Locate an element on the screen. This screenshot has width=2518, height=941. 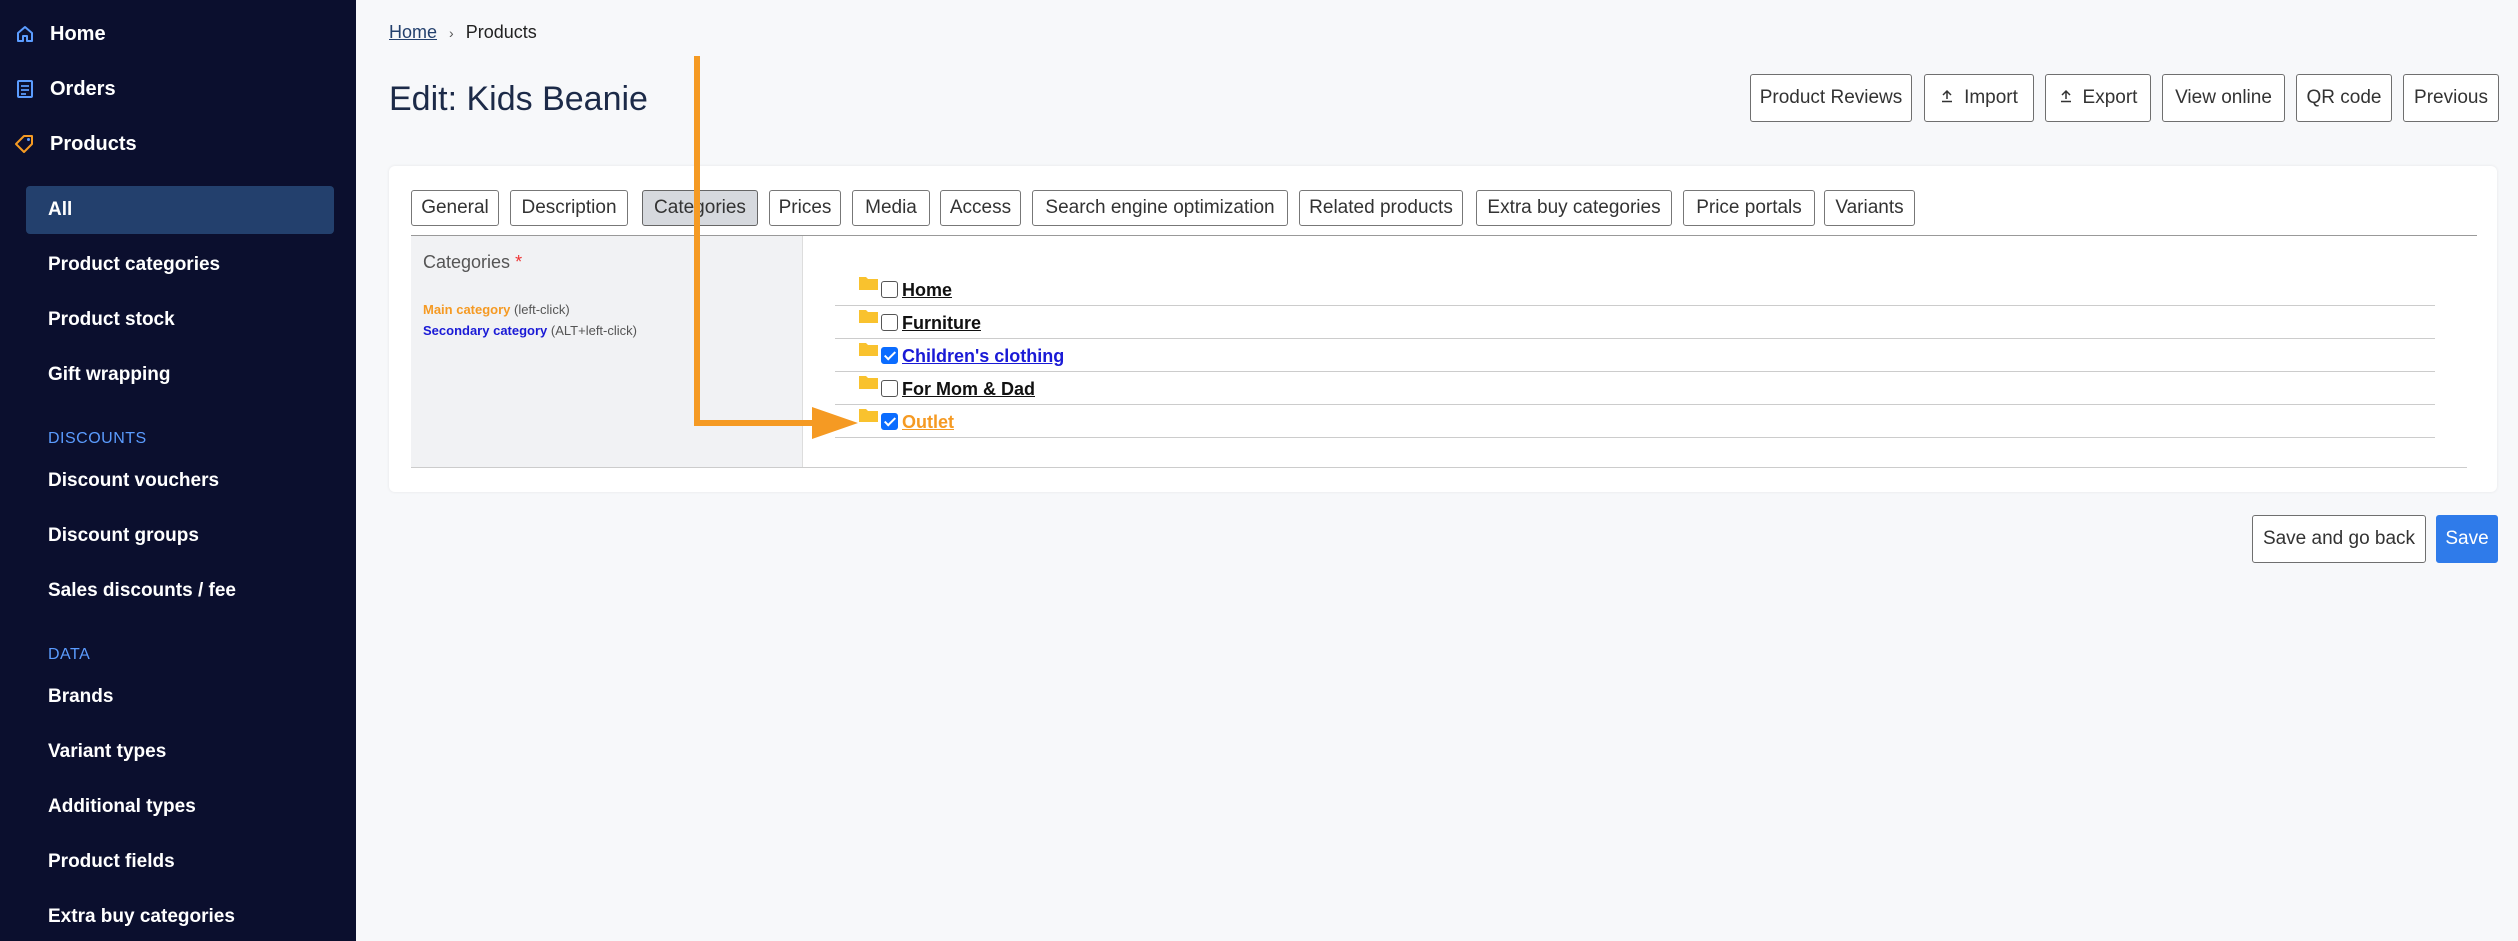
category-tree-row: Outlet is located at coordinates (1635, 421).